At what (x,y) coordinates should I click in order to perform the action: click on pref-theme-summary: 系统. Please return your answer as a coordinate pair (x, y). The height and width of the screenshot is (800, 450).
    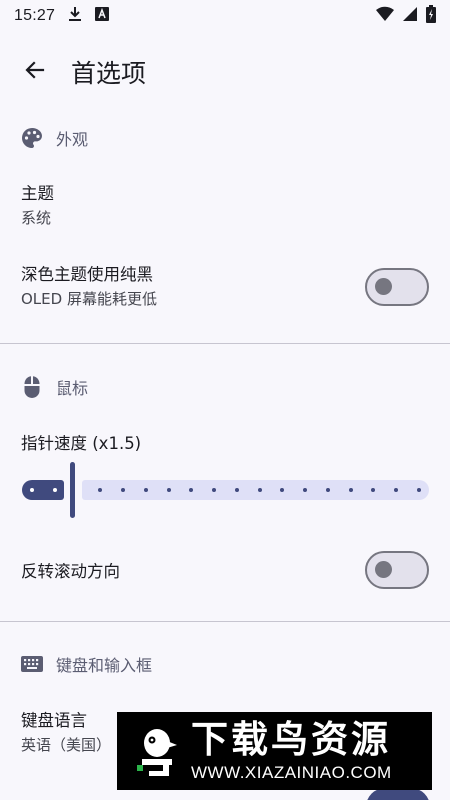
    Looking at the image, I should click on (36, 218).